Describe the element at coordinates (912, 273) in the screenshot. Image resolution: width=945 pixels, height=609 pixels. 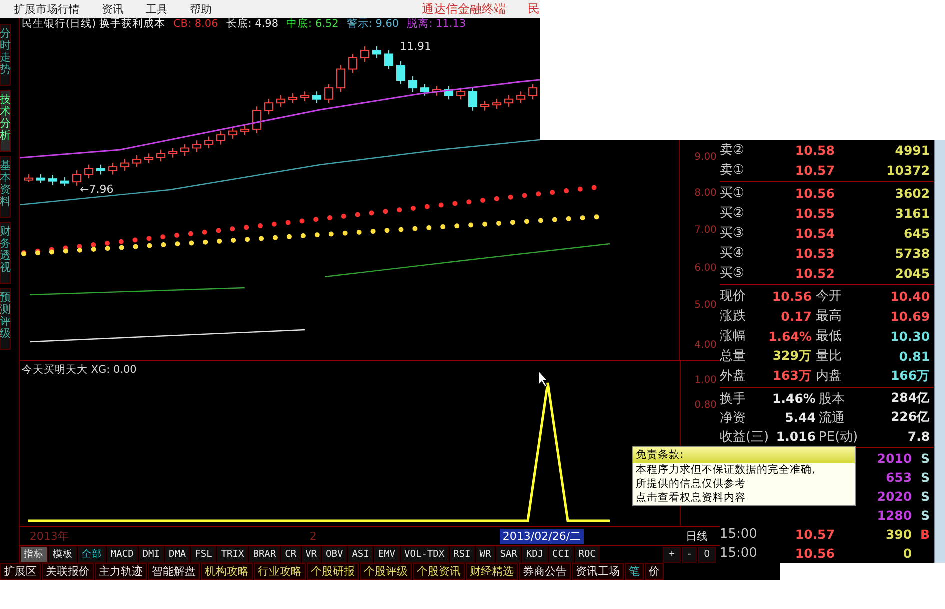
I see `bid-volume: 2045` at that location.